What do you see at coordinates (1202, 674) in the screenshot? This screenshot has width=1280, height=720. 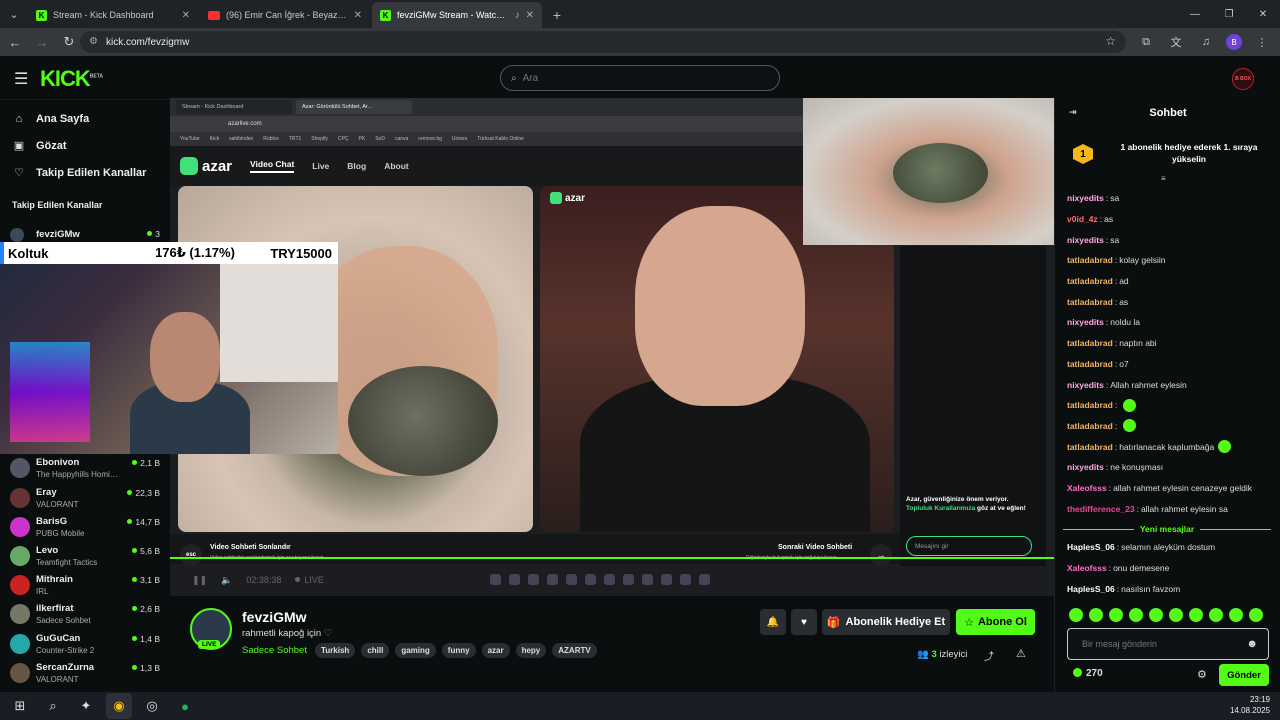 I see `chat-settings-icon: ⚙` at bounding box center [1202, 674].